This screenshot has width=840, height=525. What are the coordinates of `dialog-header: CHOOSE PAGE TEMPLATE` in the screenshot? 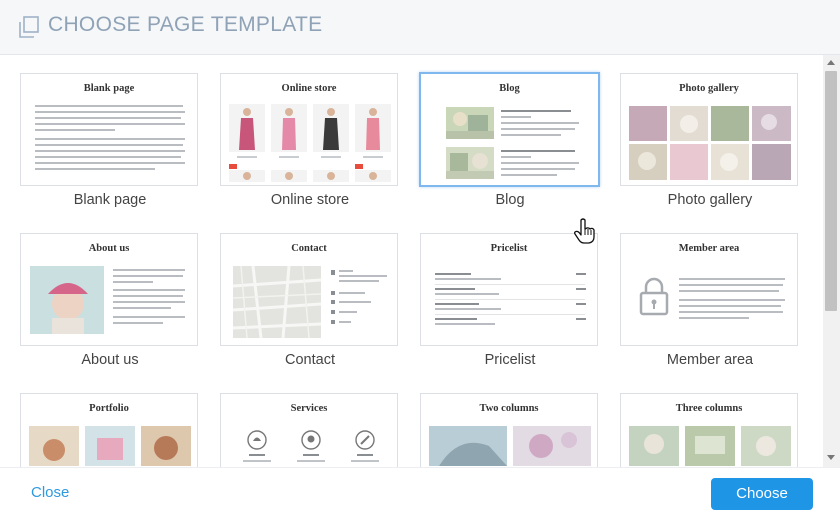 It's located at (420, 27).